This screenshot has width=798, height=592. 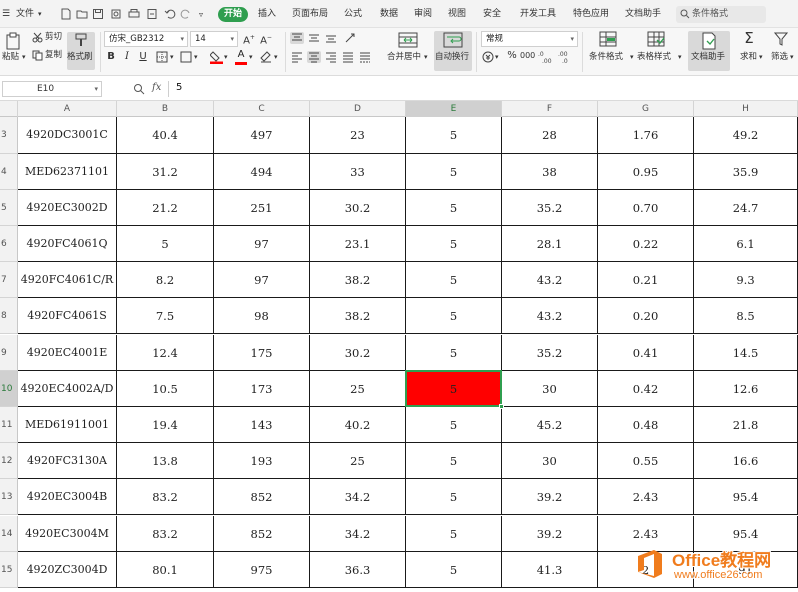 What do you see at coordinates (196, 57) in the screenshot?
I see `merge-small-chevron-icon: ▾` at bounding box center [196, 57].